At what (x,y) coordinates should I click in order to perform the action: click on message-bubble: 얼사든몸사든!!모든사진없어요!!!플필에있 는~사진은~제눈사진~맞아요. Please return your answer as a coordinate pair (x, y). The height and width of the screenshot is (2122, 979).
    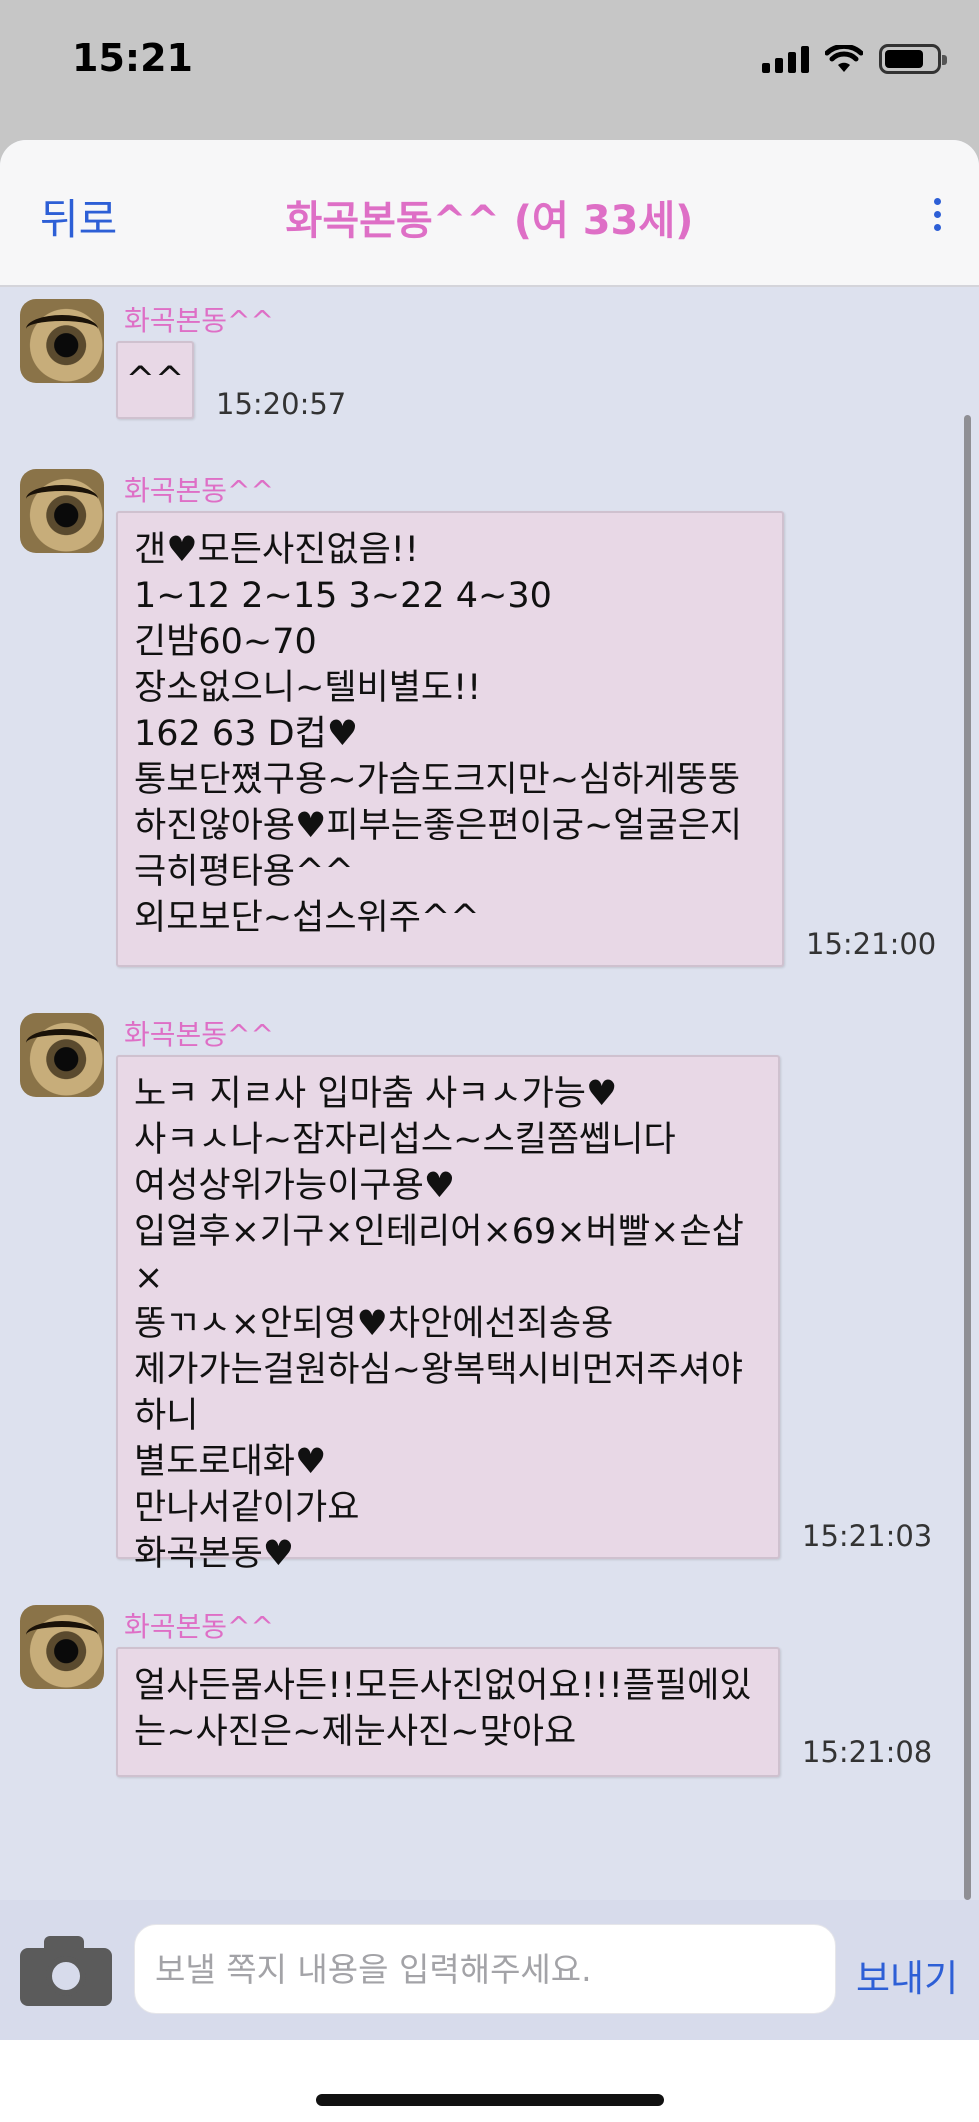
    Looking at the image, I should click on (448, 1712).